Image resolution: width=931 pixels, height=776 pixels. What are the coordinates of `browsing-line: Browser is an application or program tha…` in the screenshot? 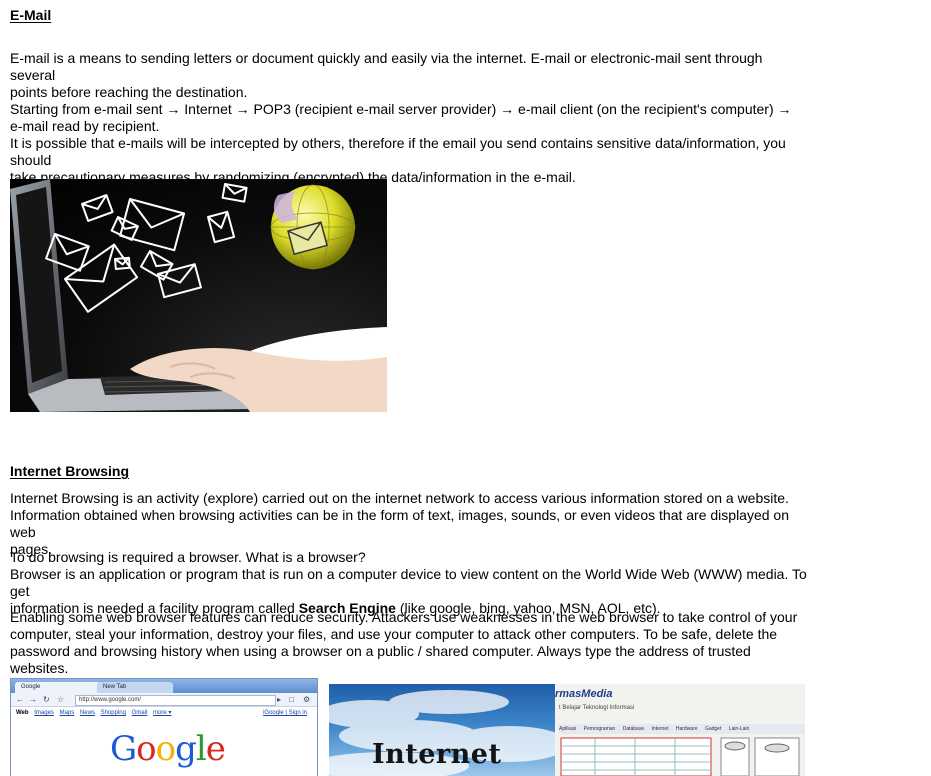 It's located at (408, 582).